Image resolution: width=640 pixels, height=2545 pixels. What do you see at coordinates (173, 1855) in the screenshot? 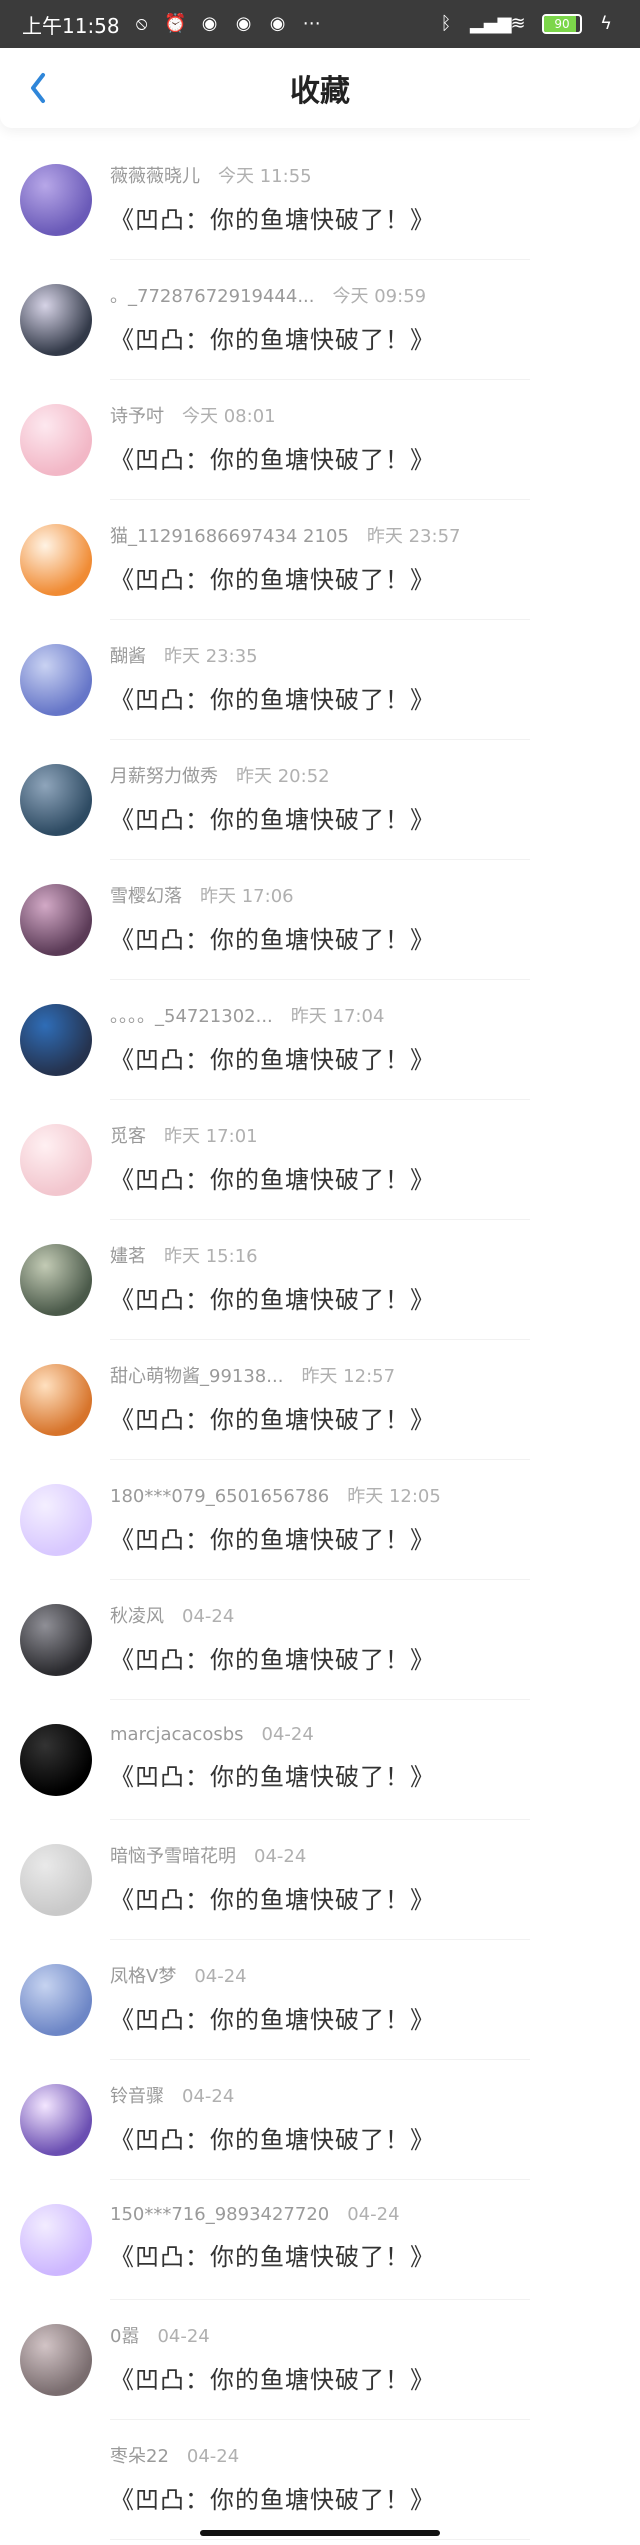
I see `user-name: 暗恼予雪暗花明` at bounding box center [173, 1855].